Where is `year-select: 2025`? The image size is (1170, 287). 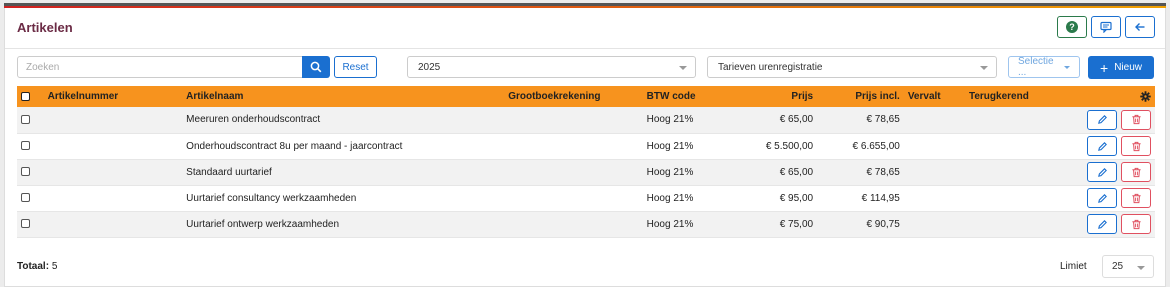 year-select: 2025 is located at coordinates (551, 67).